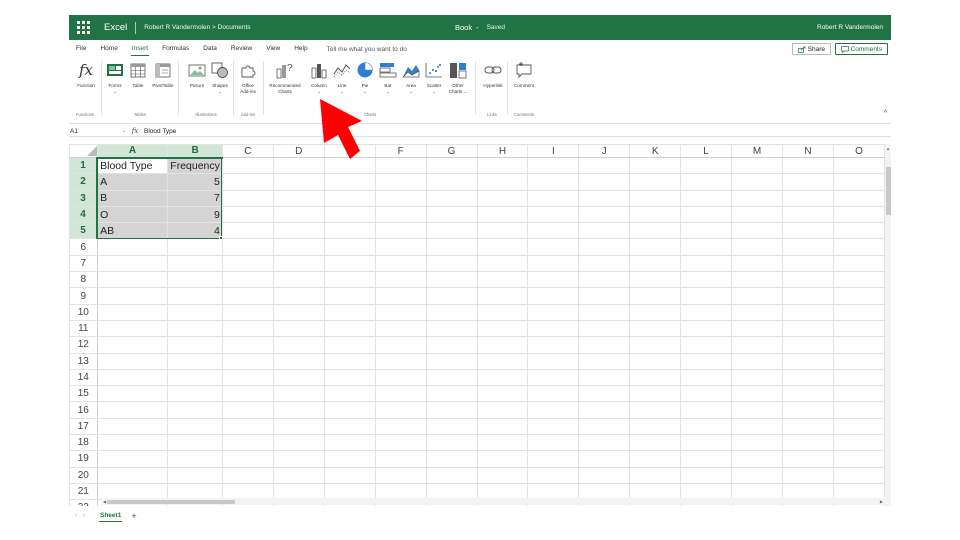 The image size is (960, 540). Describe the element at coordinates (400, 198) in the screenshot. I see `cell-f3` at that location.